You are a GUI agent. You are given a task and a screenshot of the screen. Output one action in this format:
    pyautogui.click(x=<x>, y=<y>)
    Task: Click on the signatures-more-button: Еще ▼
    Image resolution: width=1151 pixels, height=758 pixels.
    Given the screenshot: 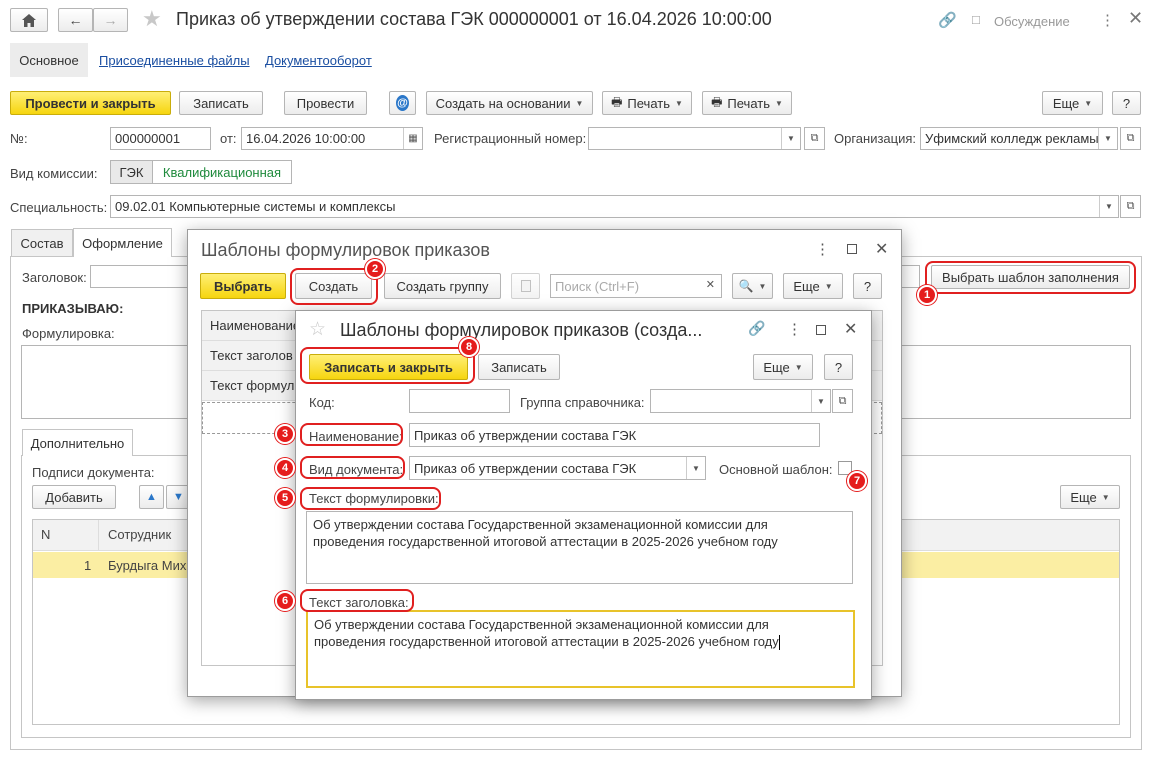 What is the action you would take?
    pyautogui.click(x=1090, y=497)
    